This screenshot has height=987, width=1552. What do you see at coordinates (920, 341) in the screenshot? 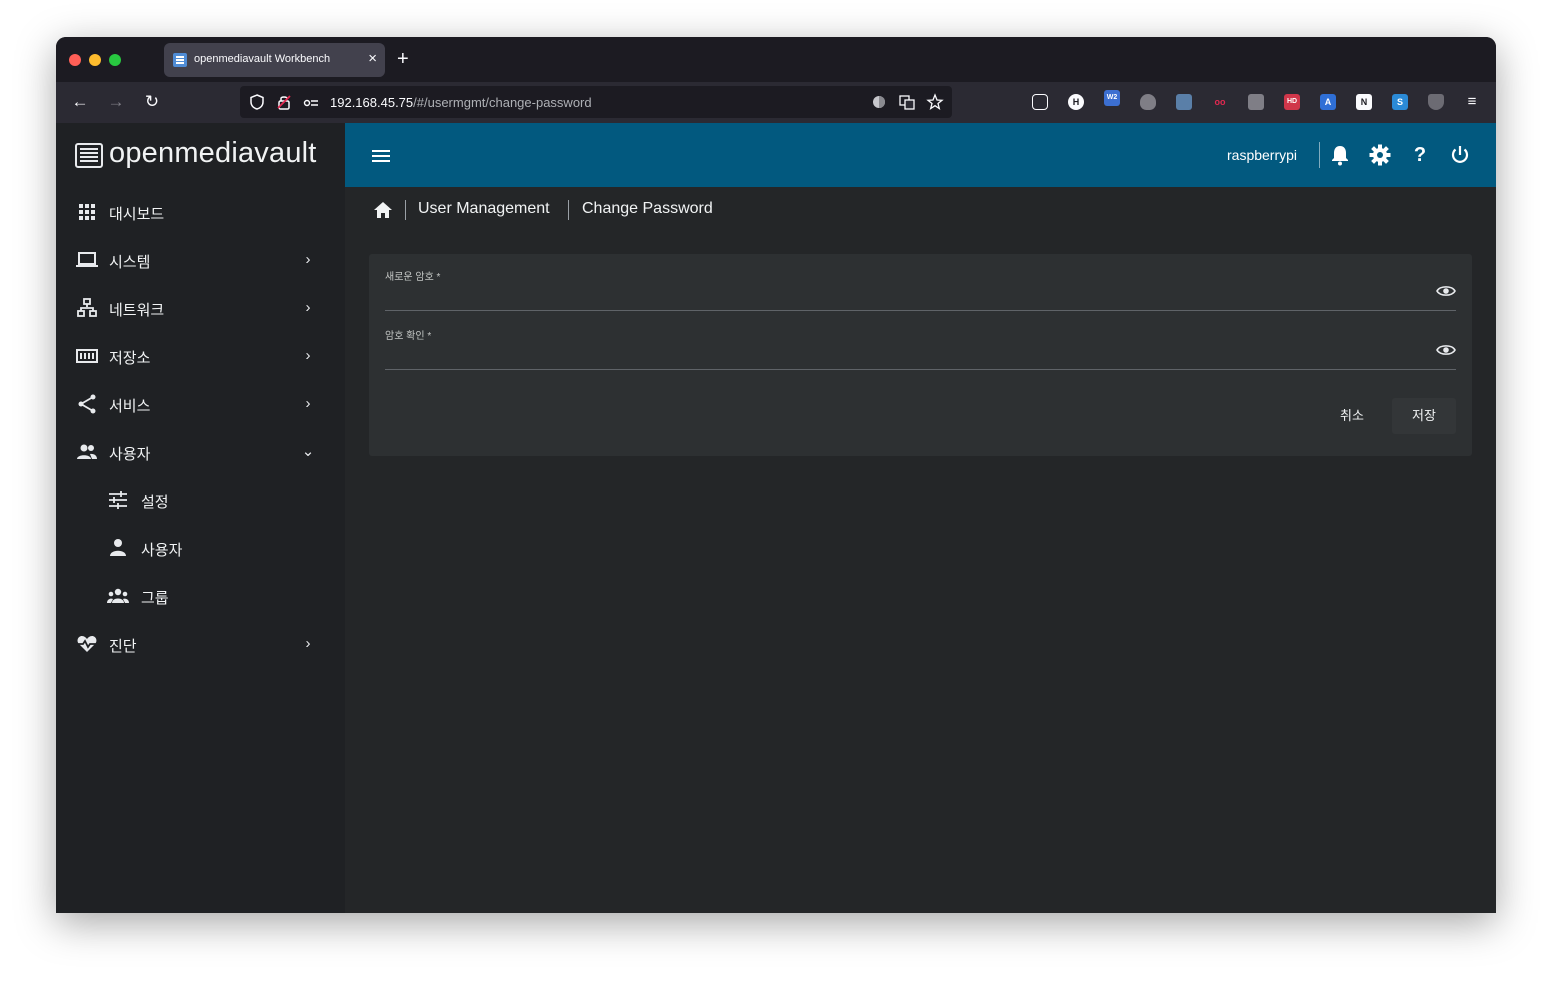
I see `confirm-password-field: 암호 확인 *` at bounding box center [920, 341].